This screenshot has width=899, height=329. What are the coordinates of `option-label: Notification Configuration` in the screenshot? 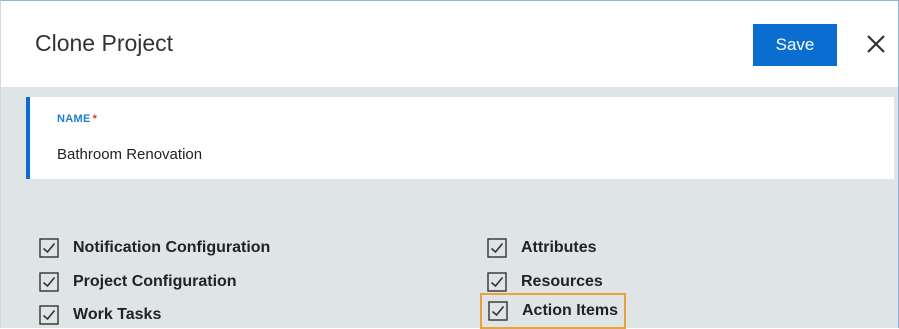 It's located at (172, 247).